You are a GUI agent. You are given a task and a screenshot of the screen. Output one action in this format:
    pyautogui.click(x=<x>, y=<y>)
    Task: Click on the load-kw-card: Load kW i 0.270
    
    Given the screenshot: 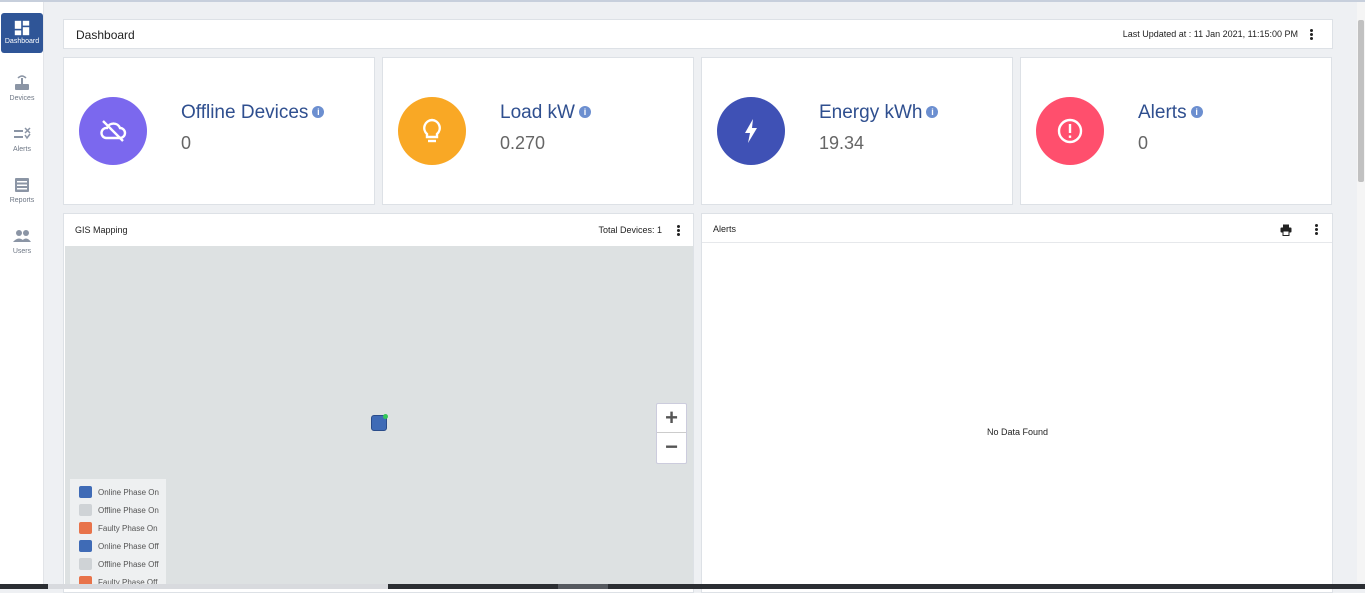 What is the action you would take?
    pyautogui.click(x=538, y=131)
    